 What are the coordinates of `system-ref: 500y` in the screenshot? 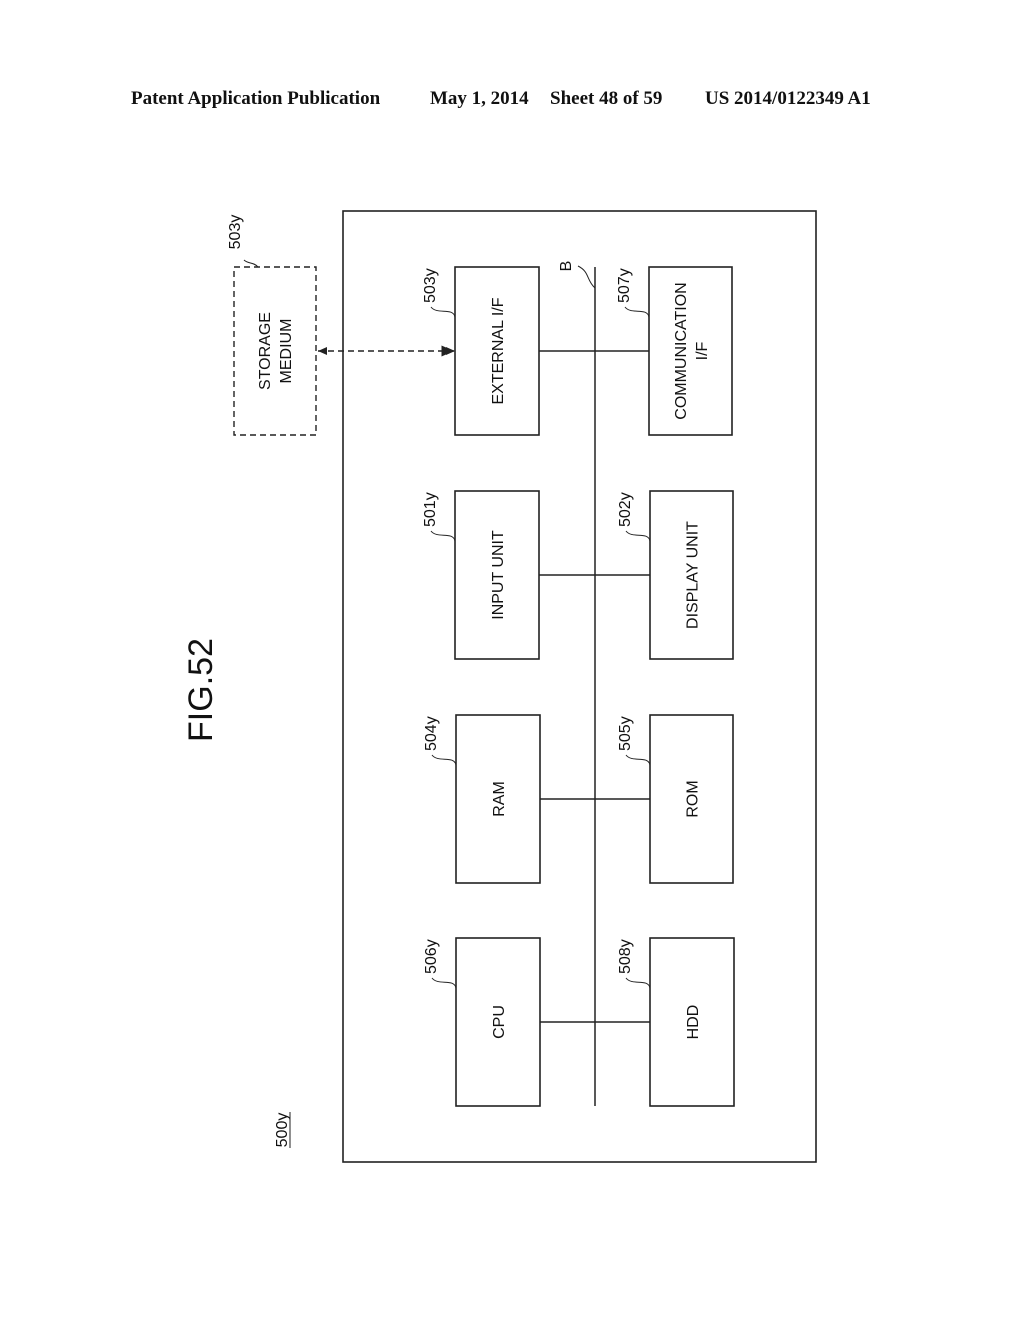 It's located at (282, 1130).